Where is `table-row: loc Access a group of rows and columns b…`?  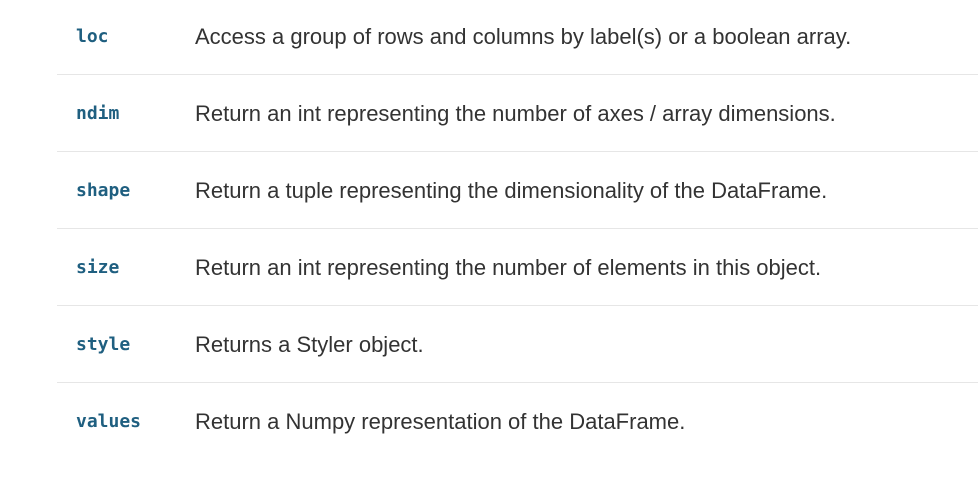
table-row: loc Access a group of rows and columns b… is located at coordinates (517, 37).